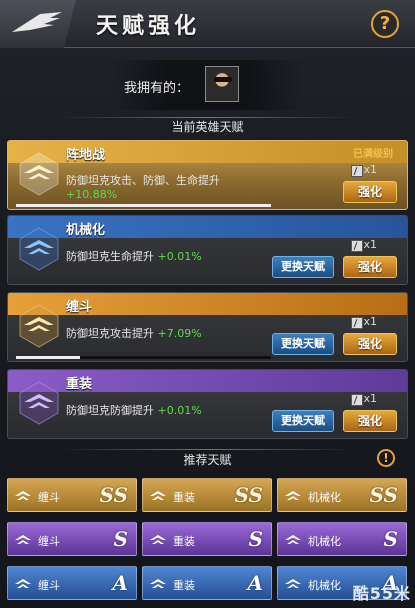  I want to click on max-level-tag: 已满级别, so click(373, 154).